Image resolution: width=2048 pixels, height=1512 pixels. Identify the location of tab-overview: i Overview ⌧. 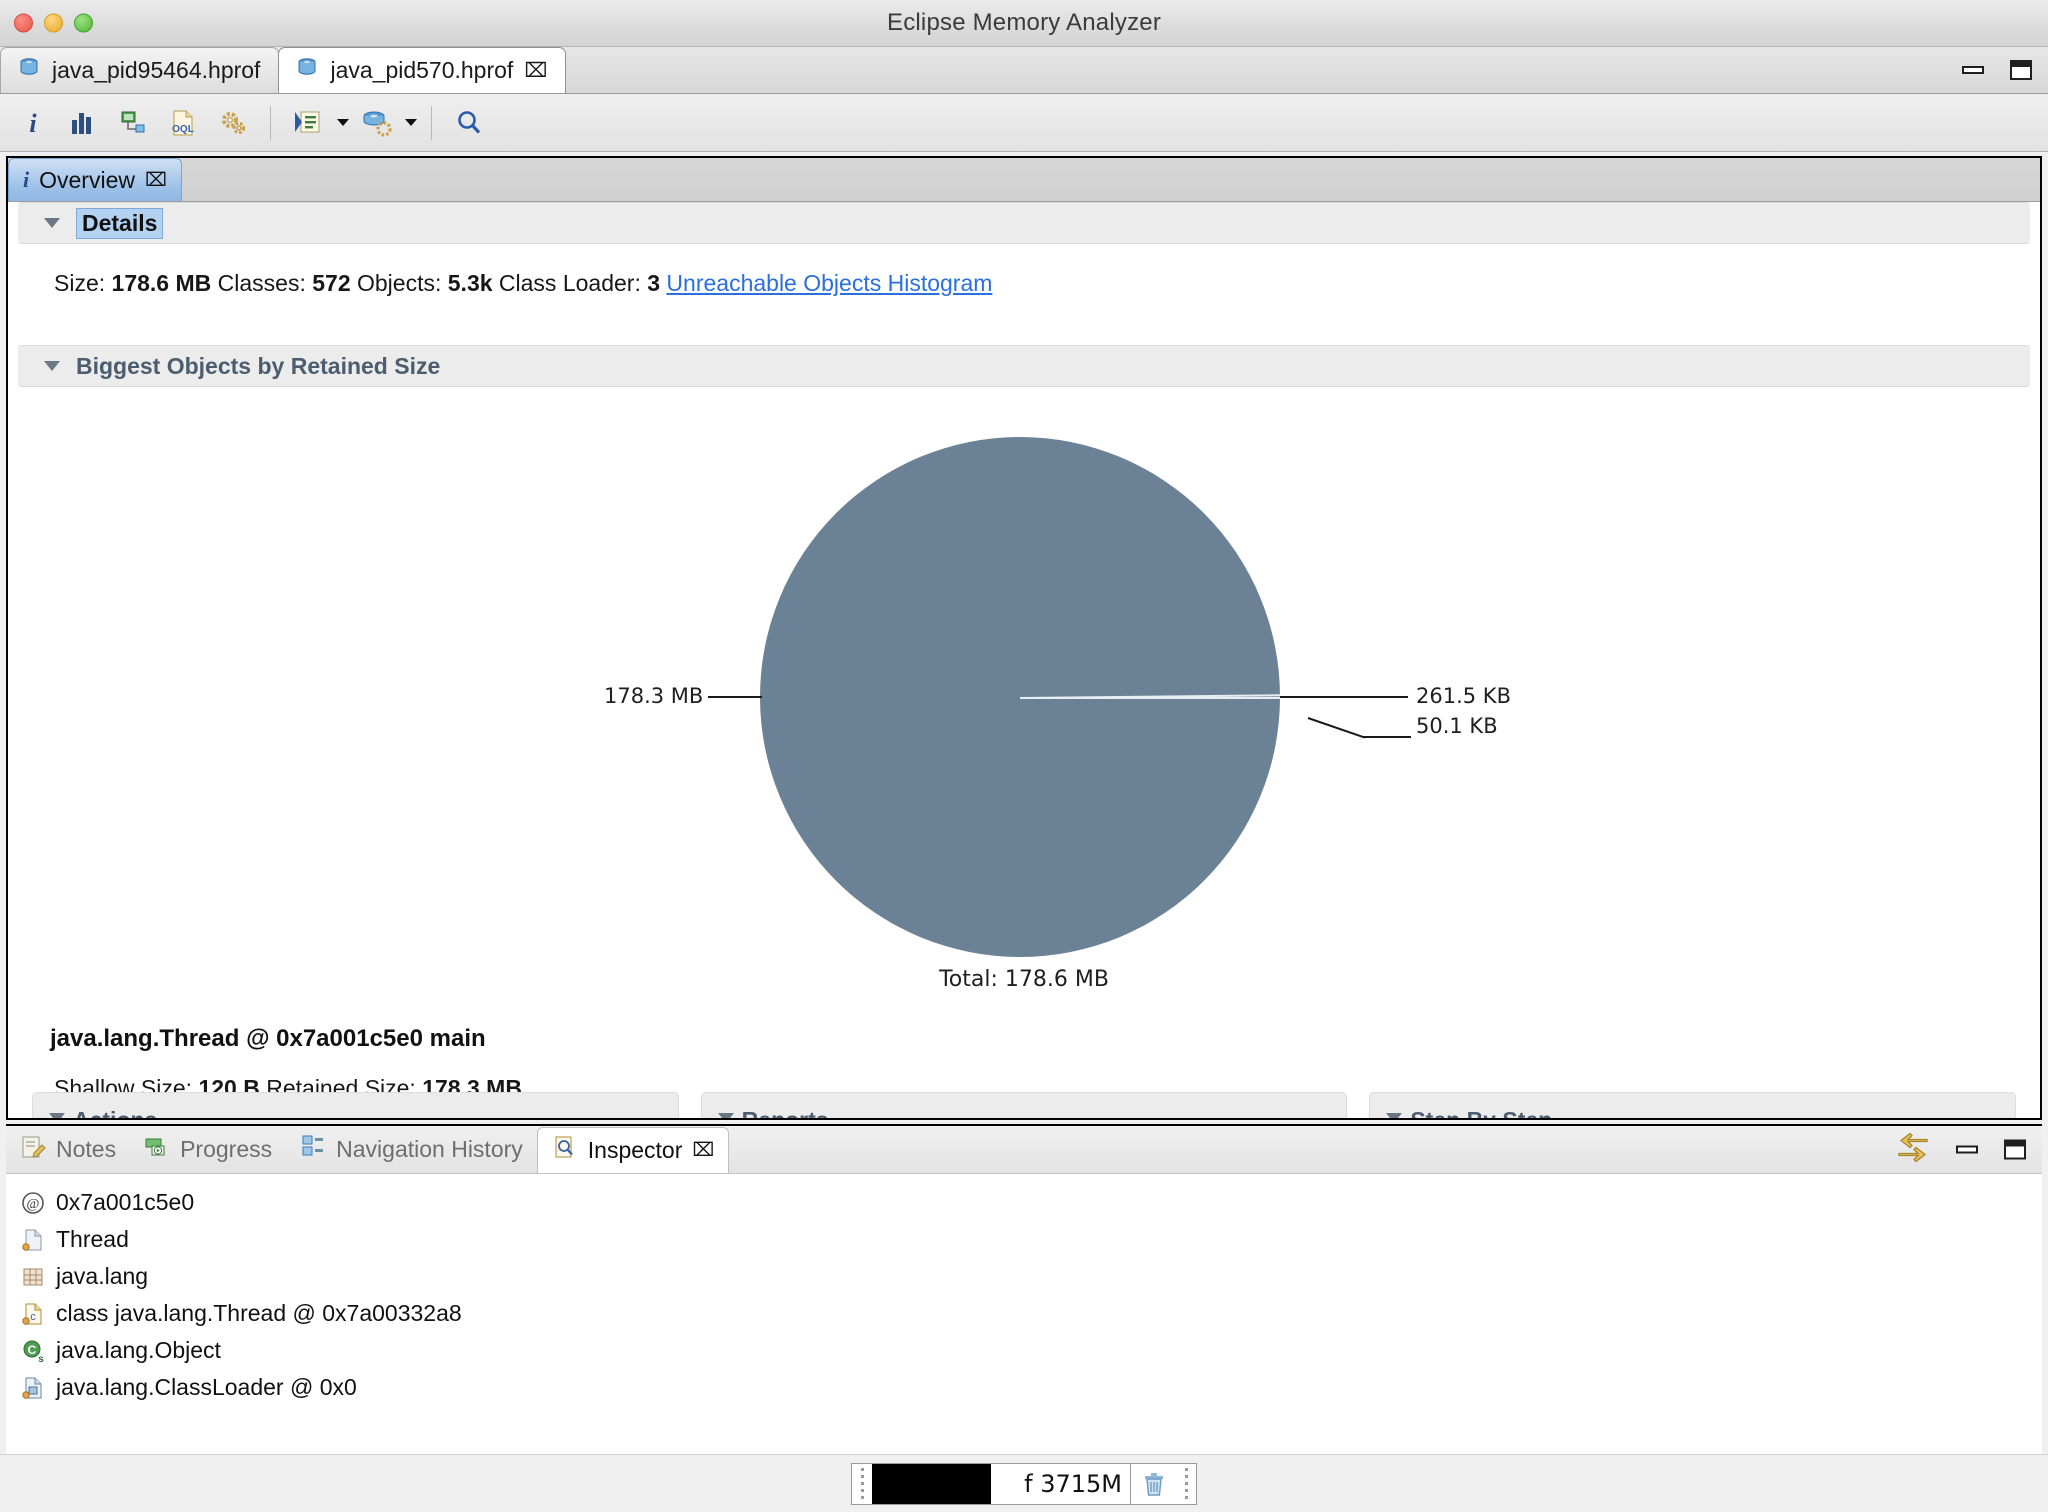
(95, 179).